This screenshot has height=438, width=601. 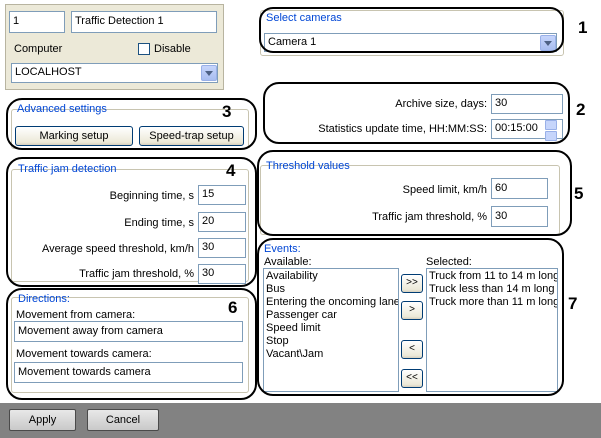 What do you see at coordinates (441, 104) in the screenshot?
I see `archive-size-label: Archive size, days:` at bounding box center [441, 104].